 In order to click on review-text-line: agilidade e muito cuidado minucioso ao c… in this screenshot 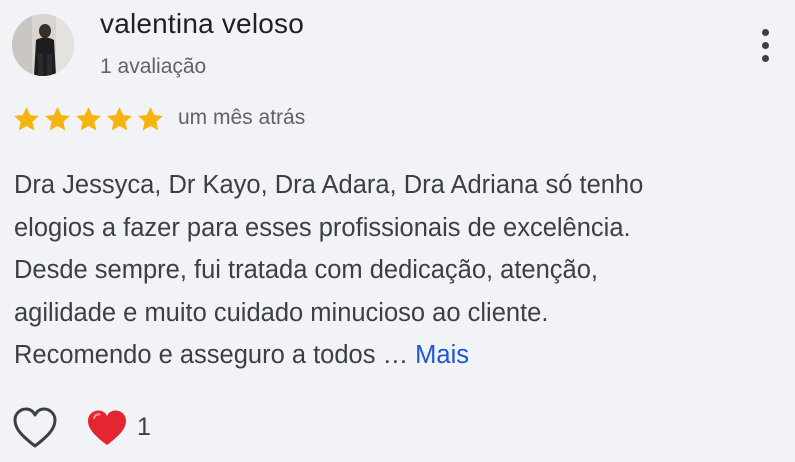, I will do `click(281, 312)`.